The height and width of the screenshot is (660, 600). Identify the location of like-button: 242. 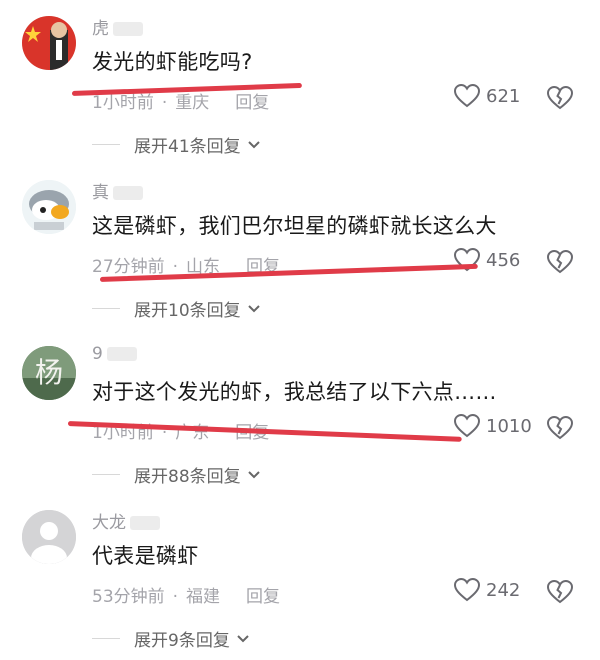
(487, 590).